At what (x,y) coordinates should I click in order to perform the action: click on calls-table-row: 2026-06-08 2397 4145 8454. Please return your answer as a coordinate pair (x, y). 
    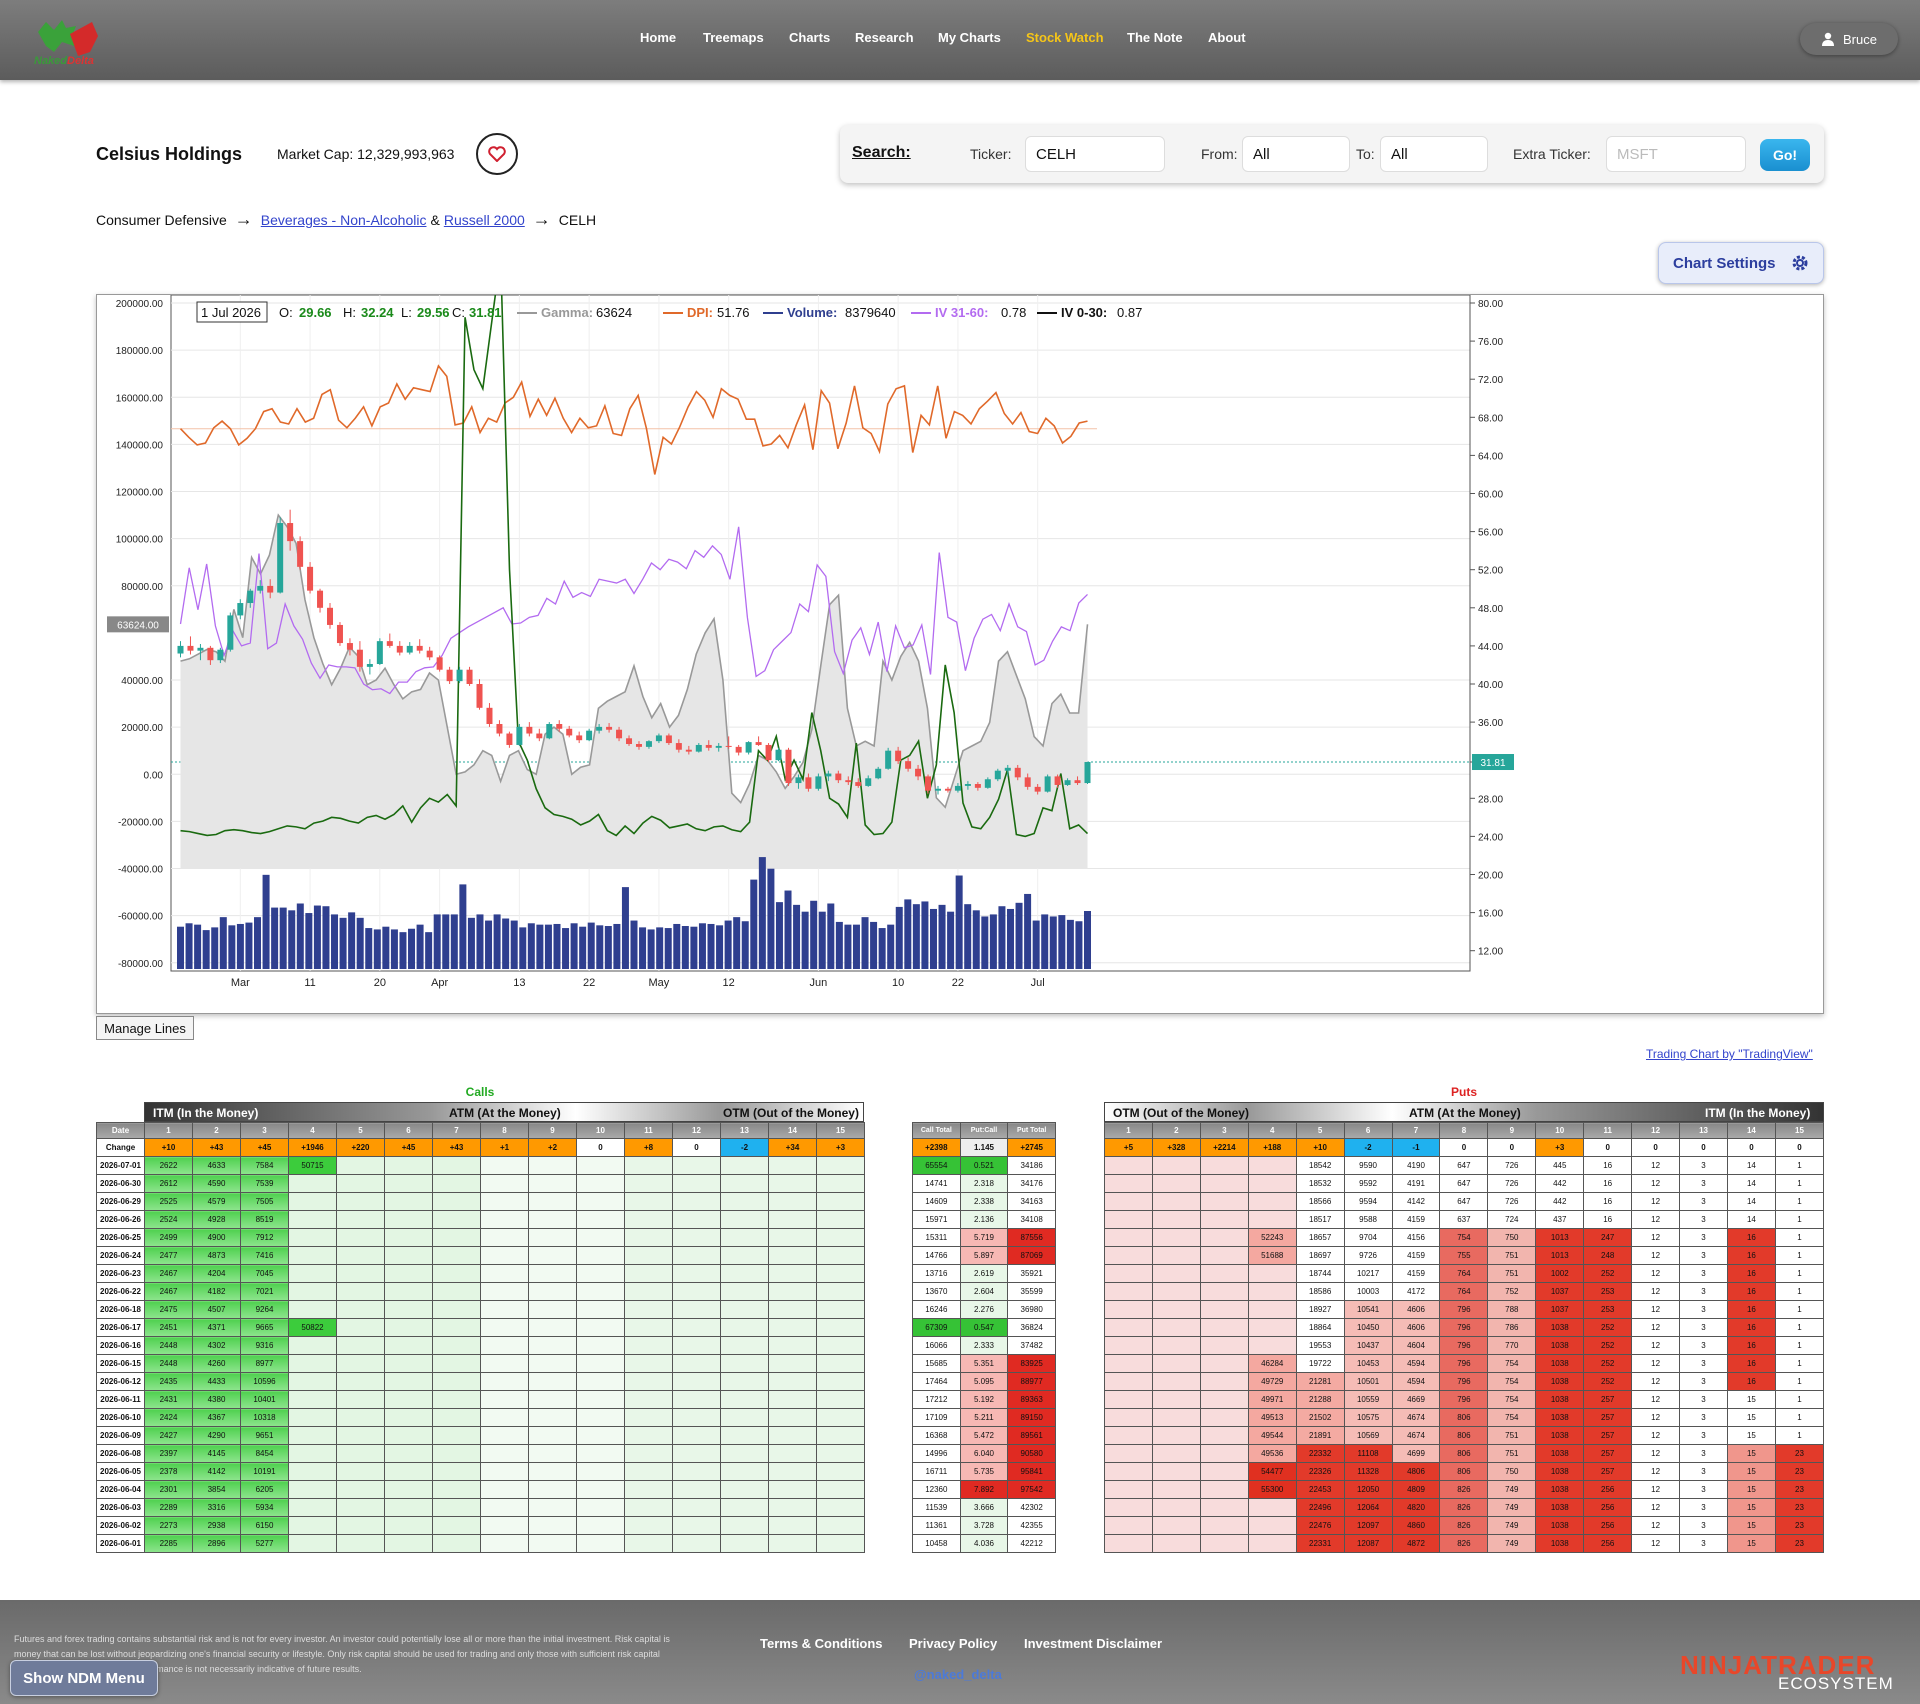
    Looking at the image, I should click on (480, 1453).